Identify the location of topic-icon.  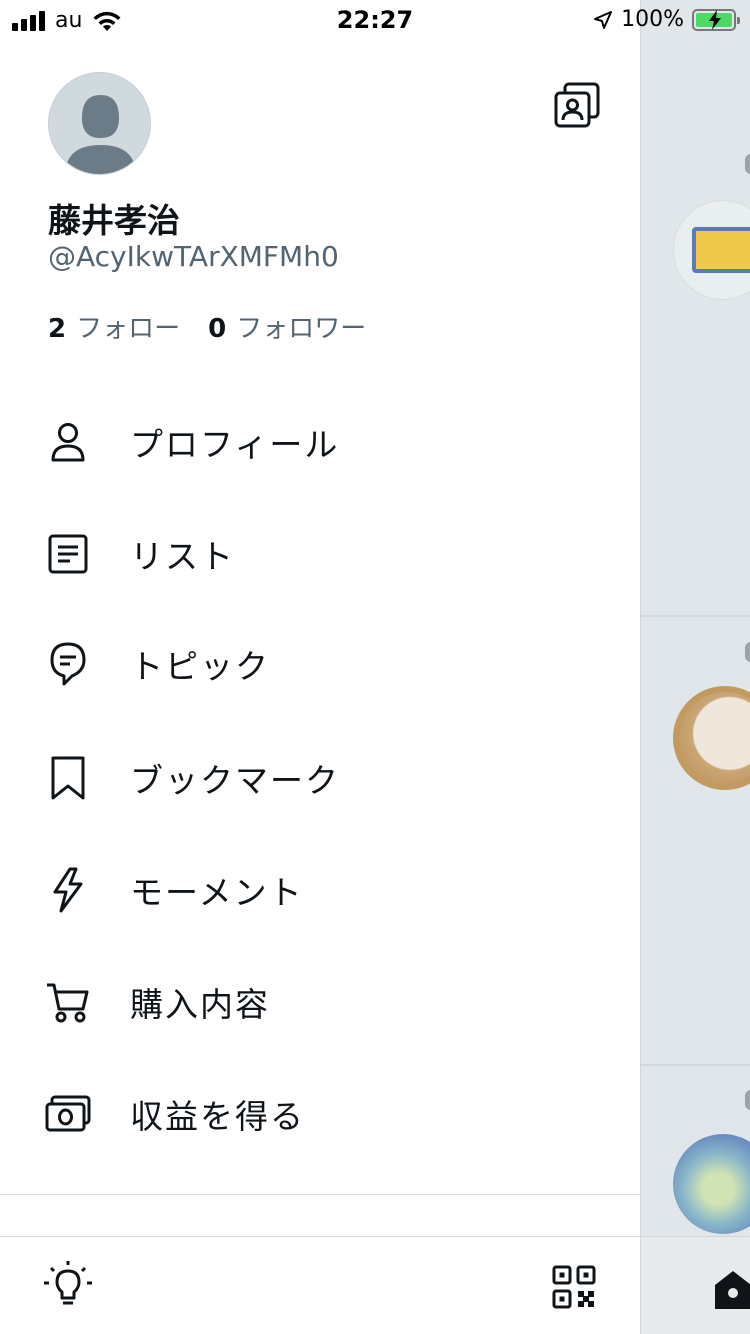
(68, 664).